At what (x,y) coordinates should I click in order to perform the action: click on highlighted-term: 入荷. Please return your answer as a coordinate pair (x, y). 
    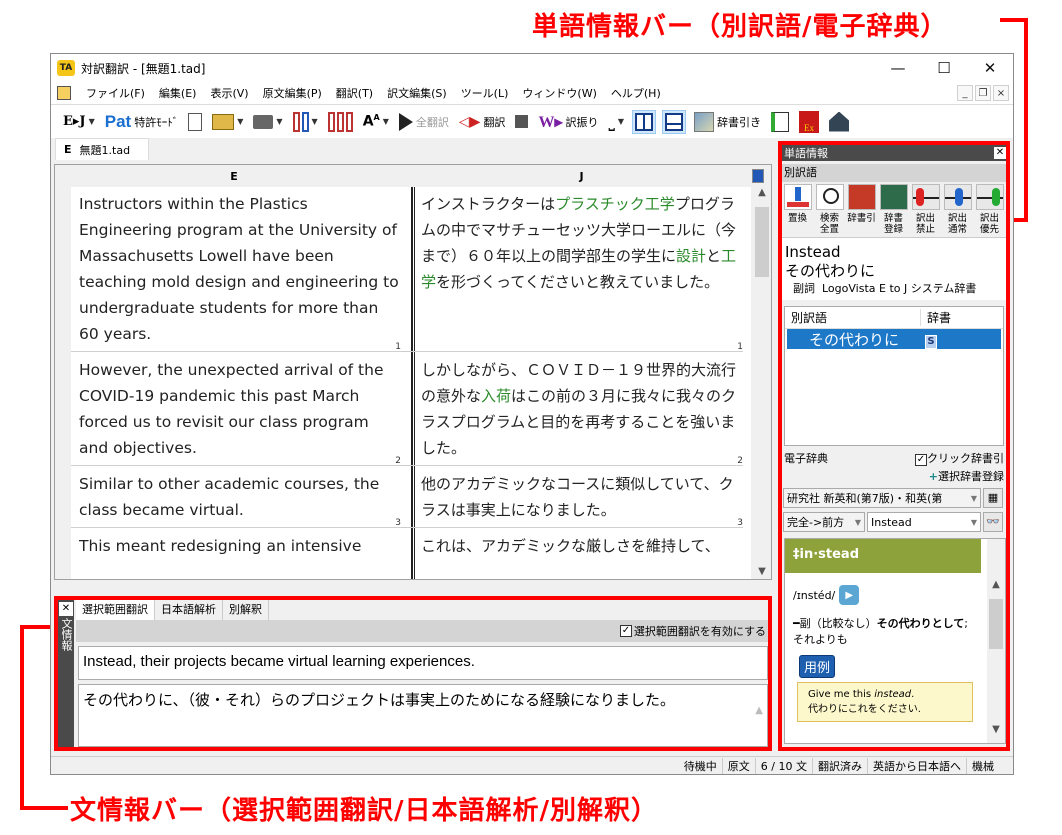
    Looking at the image, I should click on (496, 396).